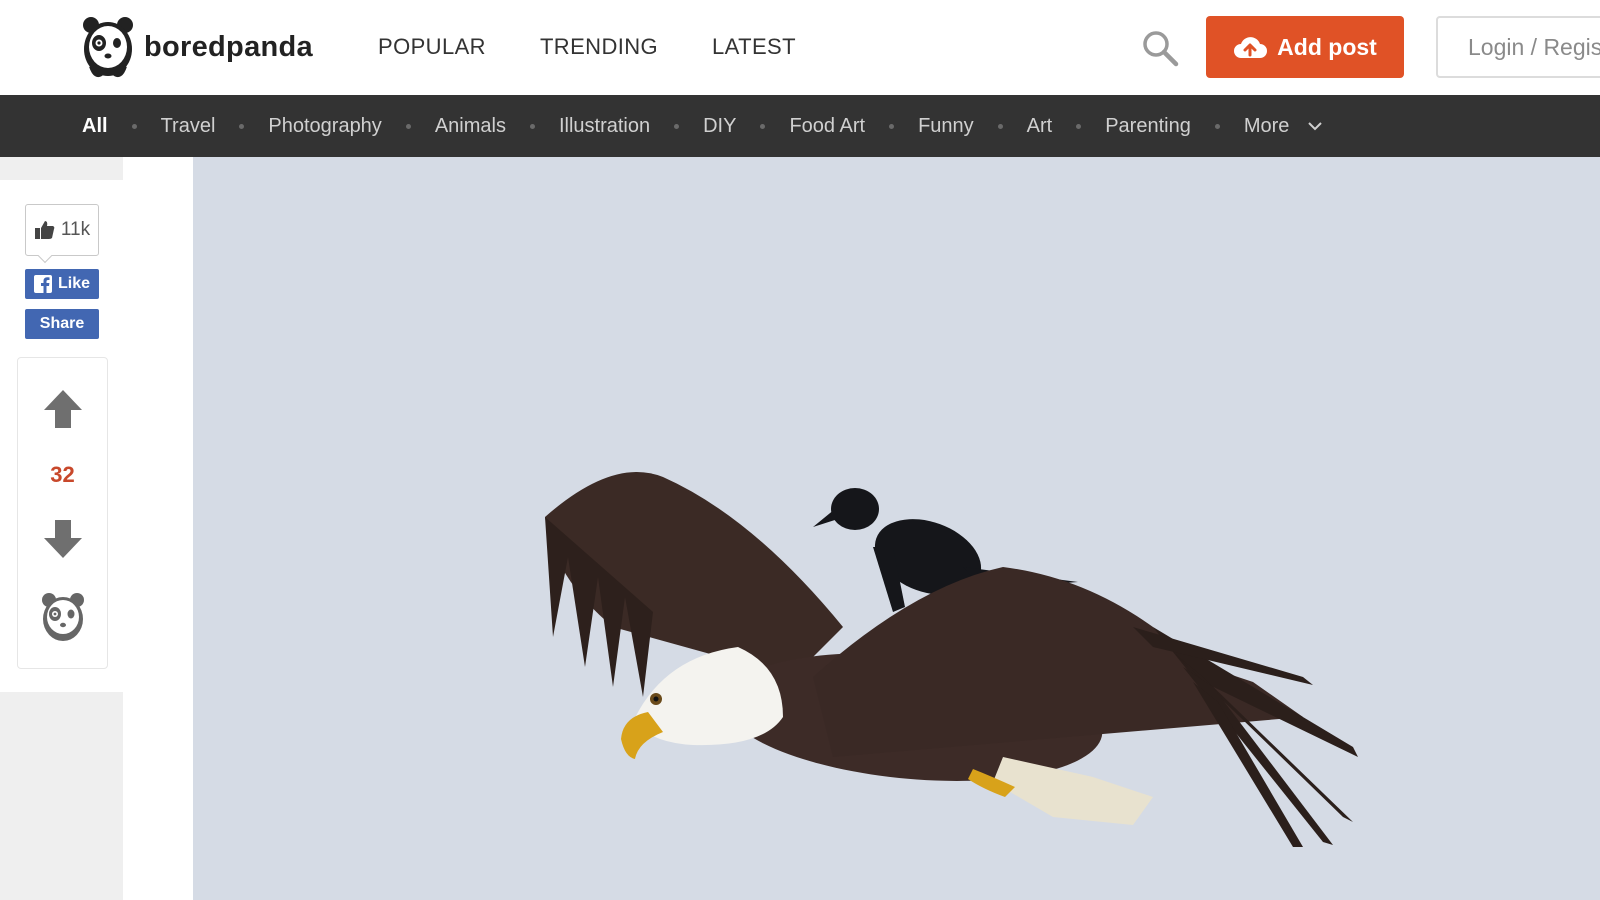  Describe the element at coordinates (599, 47) in the screenshot. I see `nav-trending: TRENDING` at that location.